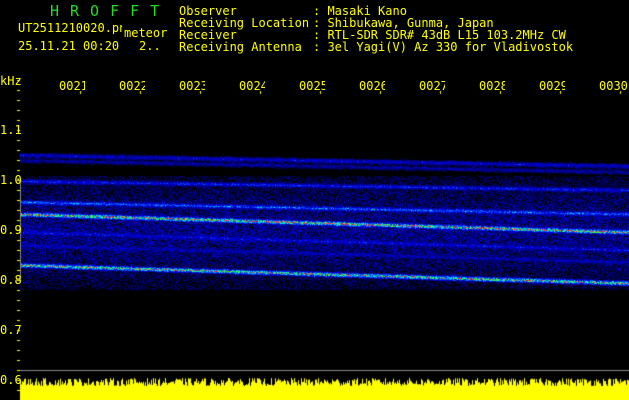  I want to click on y-tick-label: 0.7, so click(11, 330).